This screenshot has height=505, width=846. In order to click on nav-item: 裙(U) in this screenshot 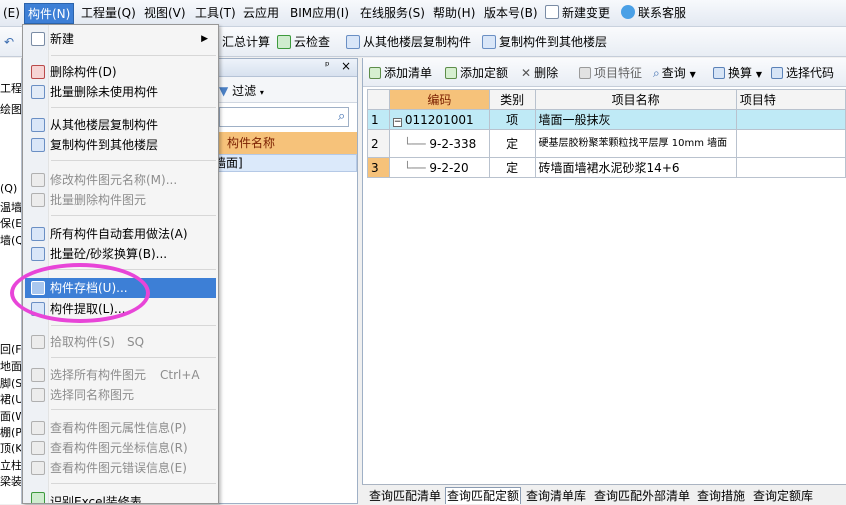, I will do `click(10, 399)`.